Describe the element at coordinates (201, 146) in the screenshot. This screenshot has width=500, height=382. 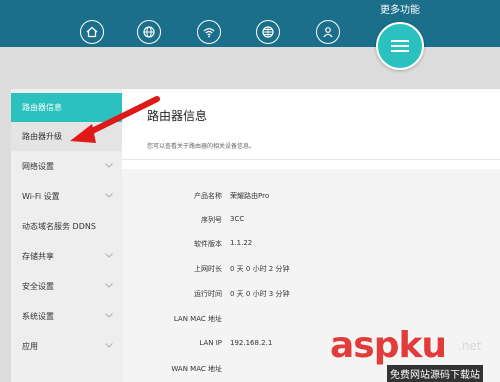
I see `page-subtitle: 您可以查看关于路由器的相关设备信息。` at that location.